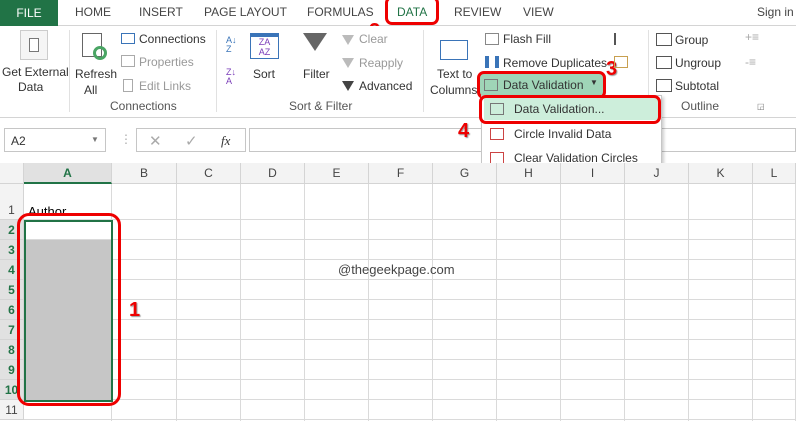 This screenshot has height=421, width=796. I want to click on text-to-columns-button: Text to, so click(454, 74).